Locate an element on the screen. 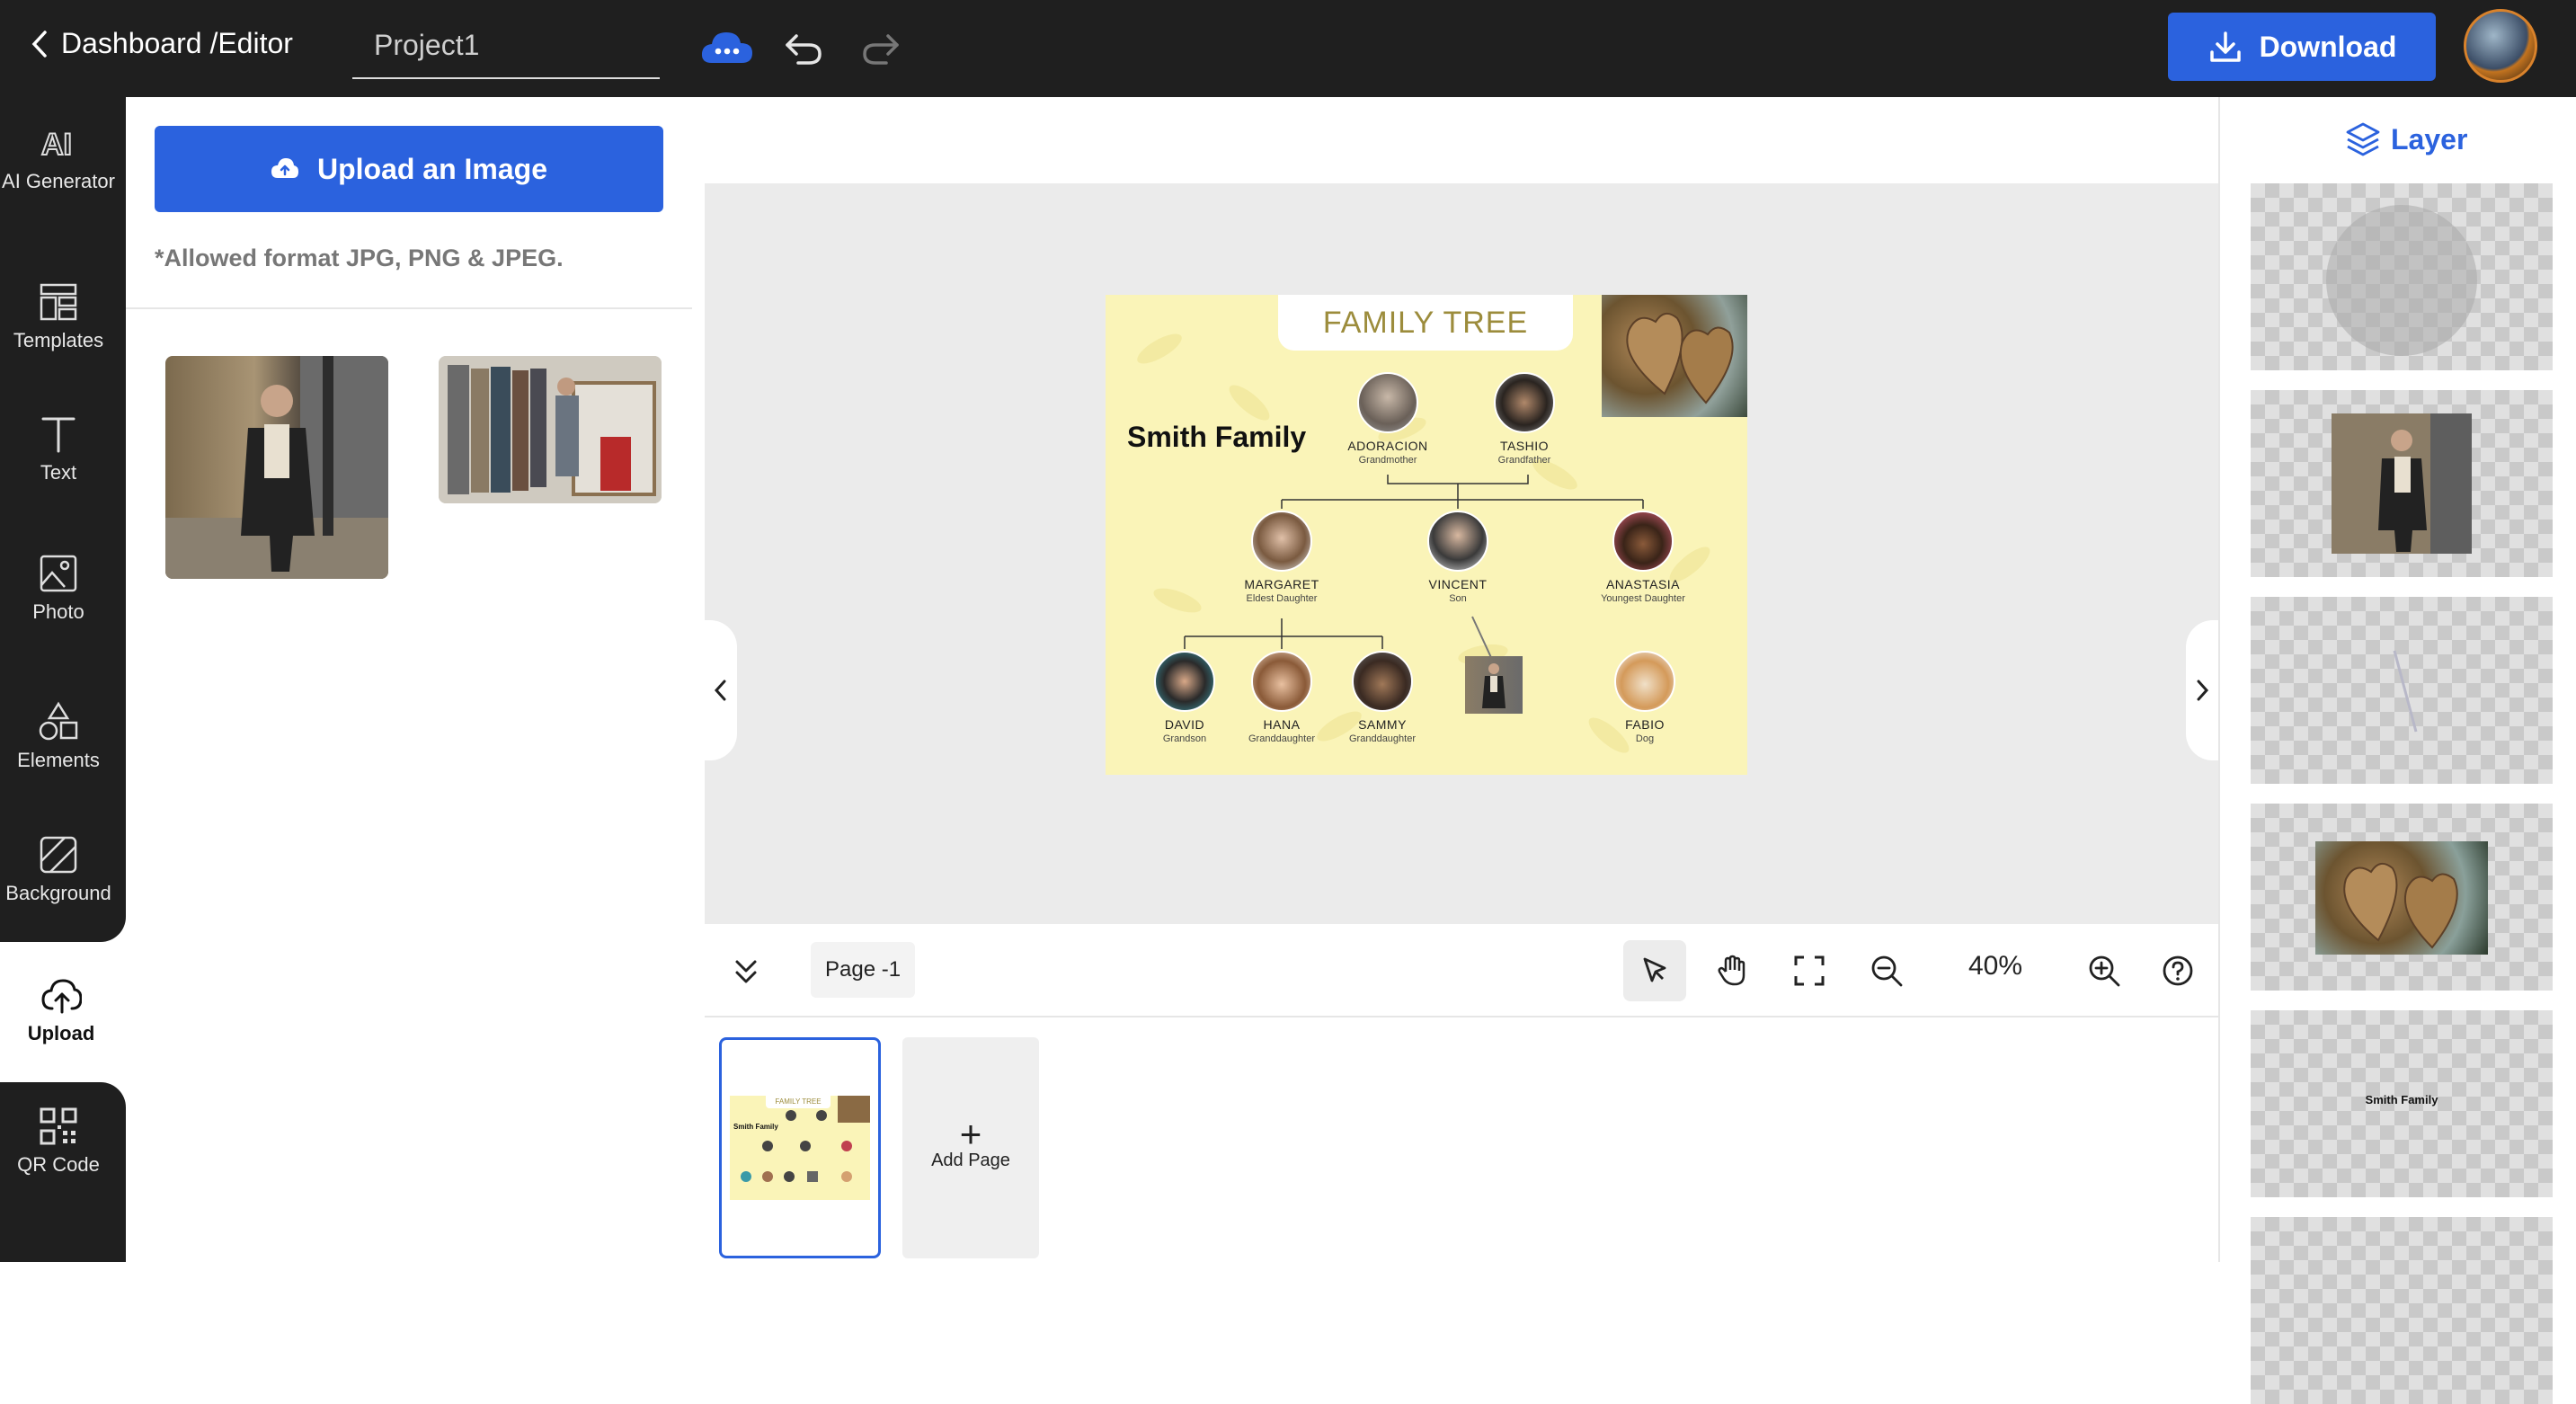 This screenshot has height=1404, width=2576. layer-item-hearts-photo is located at coordinates (2402, 897).